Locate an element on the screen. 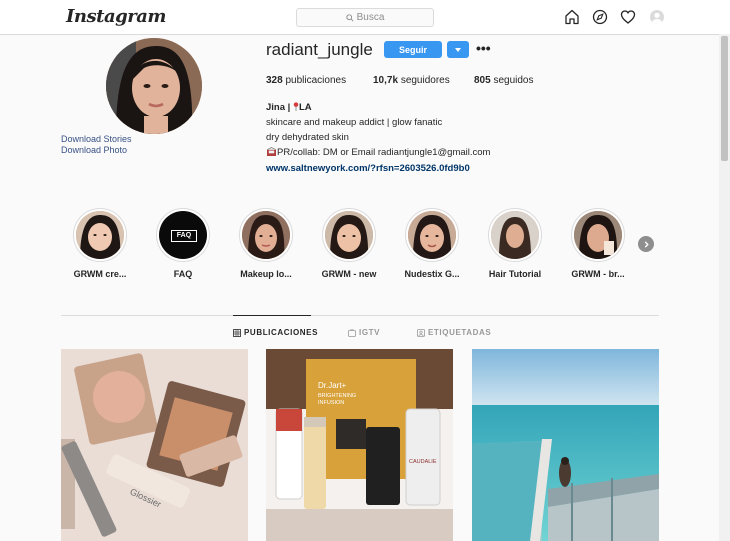  search-placeholder: Busca is located at coordinates (370, 17).